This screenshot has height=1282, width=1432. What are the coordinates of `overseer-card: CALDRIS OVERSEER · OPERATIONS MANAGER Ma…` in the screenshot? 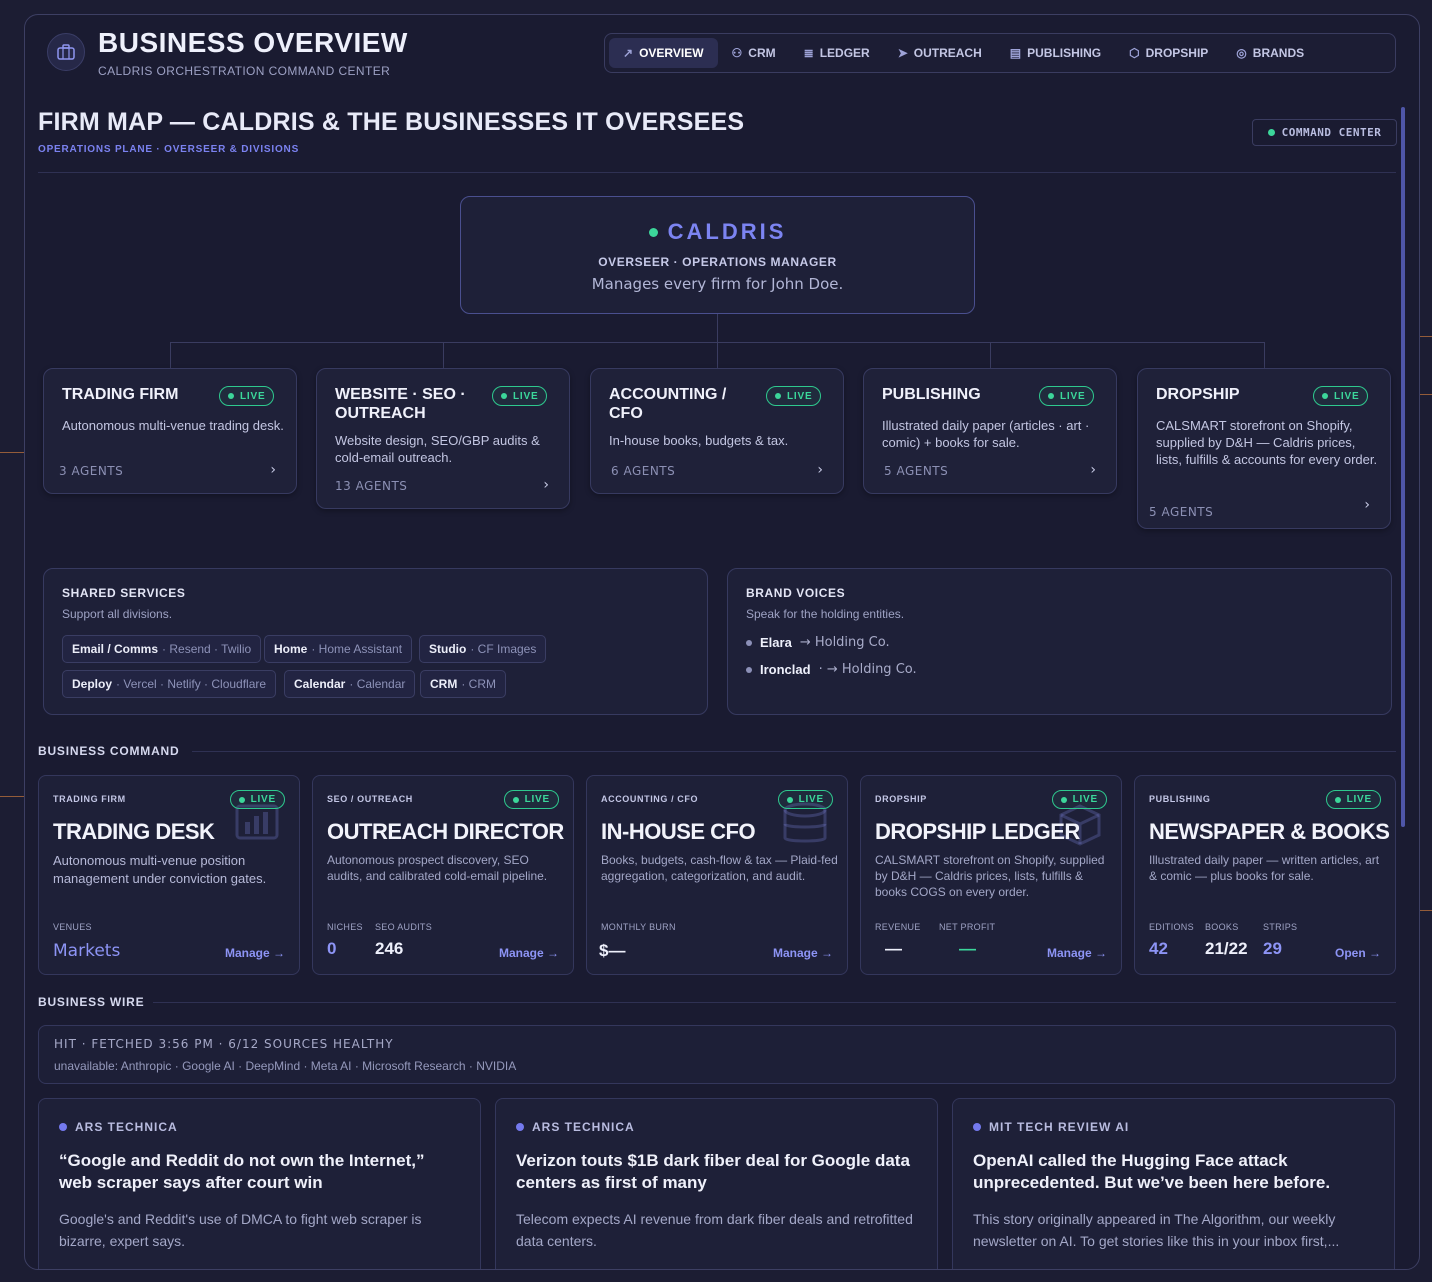 It's located at (717, 255).